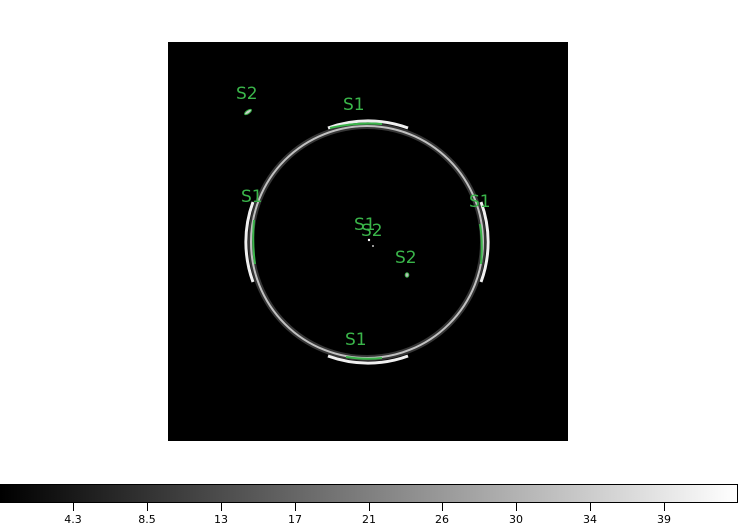  Describe the element at coordinates (590, 519) in the screenshot. I see `colorbar-tick-label: 34` at that location.